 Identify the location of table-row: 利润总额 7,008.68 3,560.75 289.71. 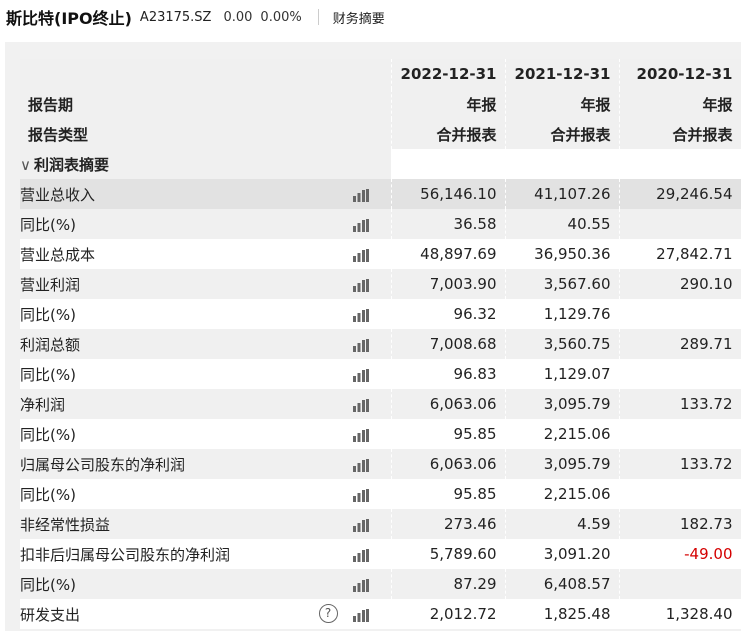
(380, 344).